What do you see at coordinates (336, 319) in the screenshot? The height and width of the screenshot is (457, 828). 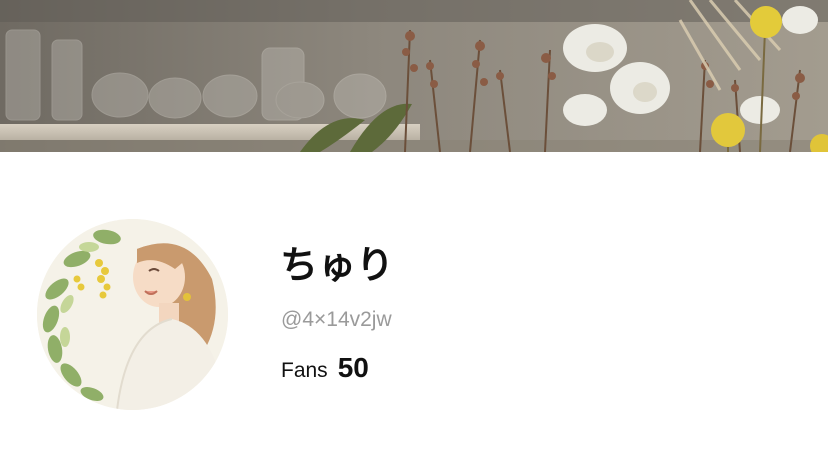 I see `user-handle: @4×14v2jw` at bounding box center [336, 319].